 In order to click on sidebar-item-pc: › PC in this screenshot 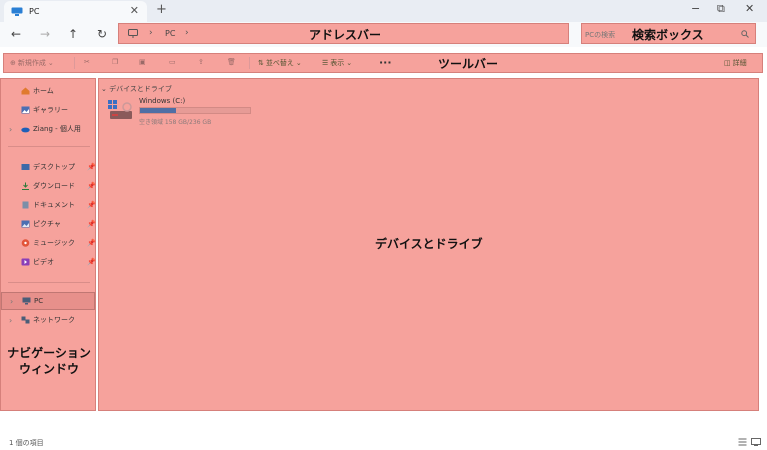, I will do `click(48, 301)`.